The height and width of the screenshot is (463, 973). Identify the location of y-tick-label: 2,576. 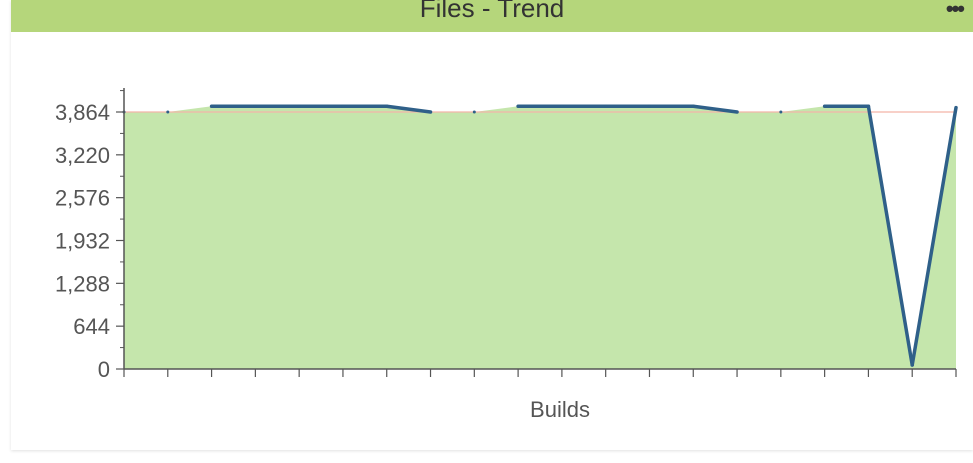
(82, 198).